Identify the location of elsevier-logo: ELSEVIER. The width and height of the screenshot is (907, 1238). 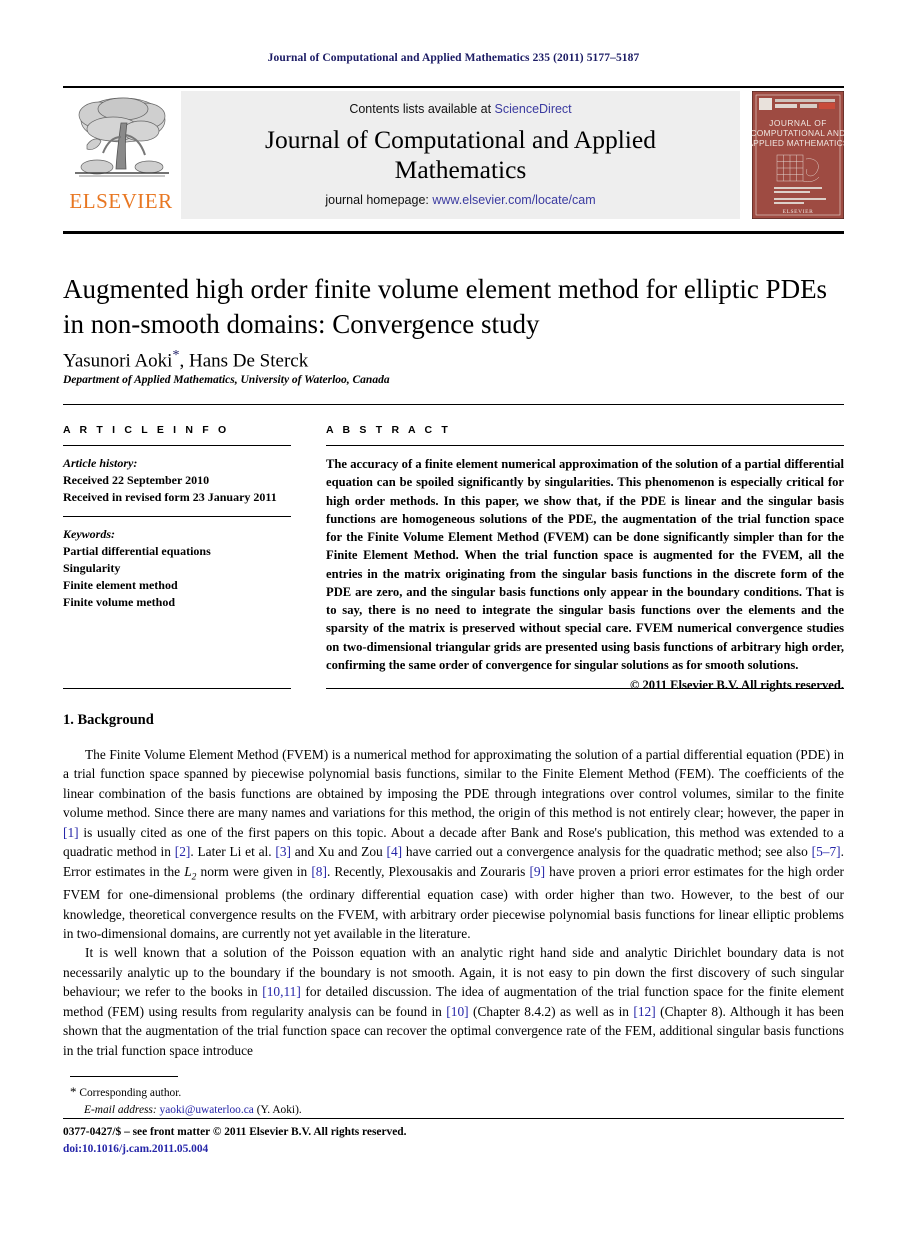
(122, 155).